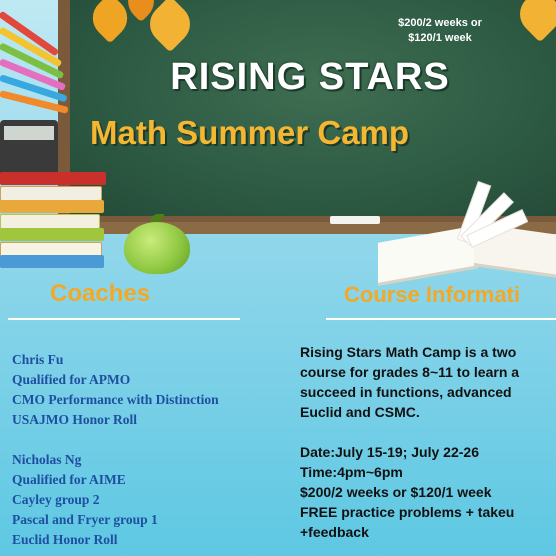 Image resolution: width=556 pixels, height=556 pixels. What do you see at coordinates (396, 492) in the screenshot?
I see `course-price: $200/2 weeks or $120/1 week` at bounding box center [396, 492].